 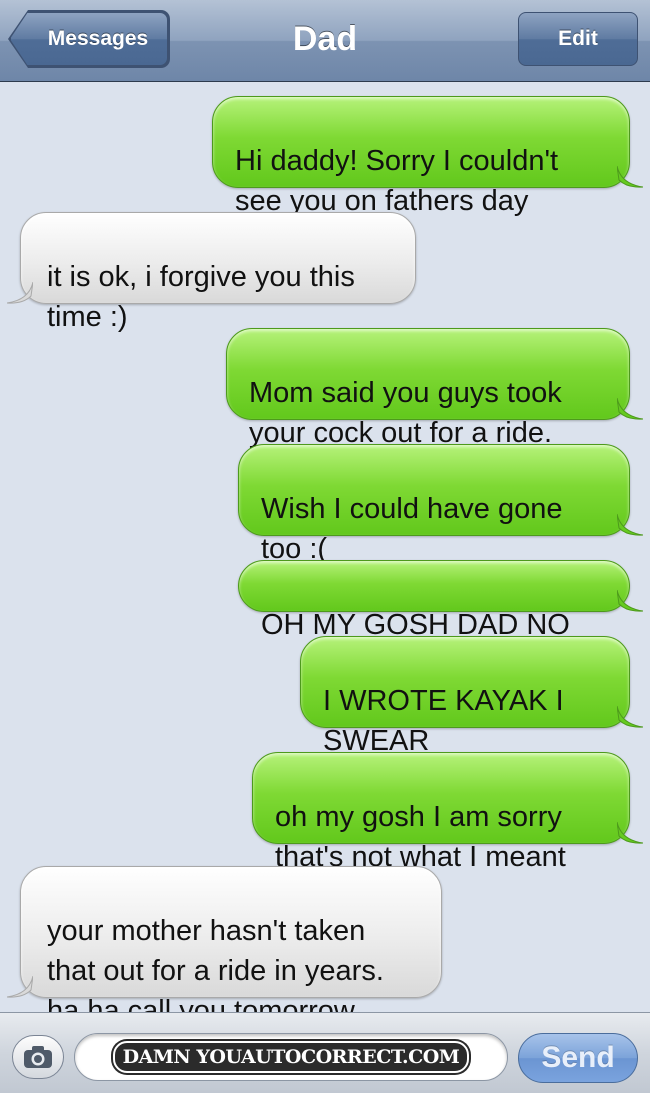 What do you see at coordinates (578, 39) in the screenshot?
I see `edit-button: Edit` at bounding box center [578, 39].